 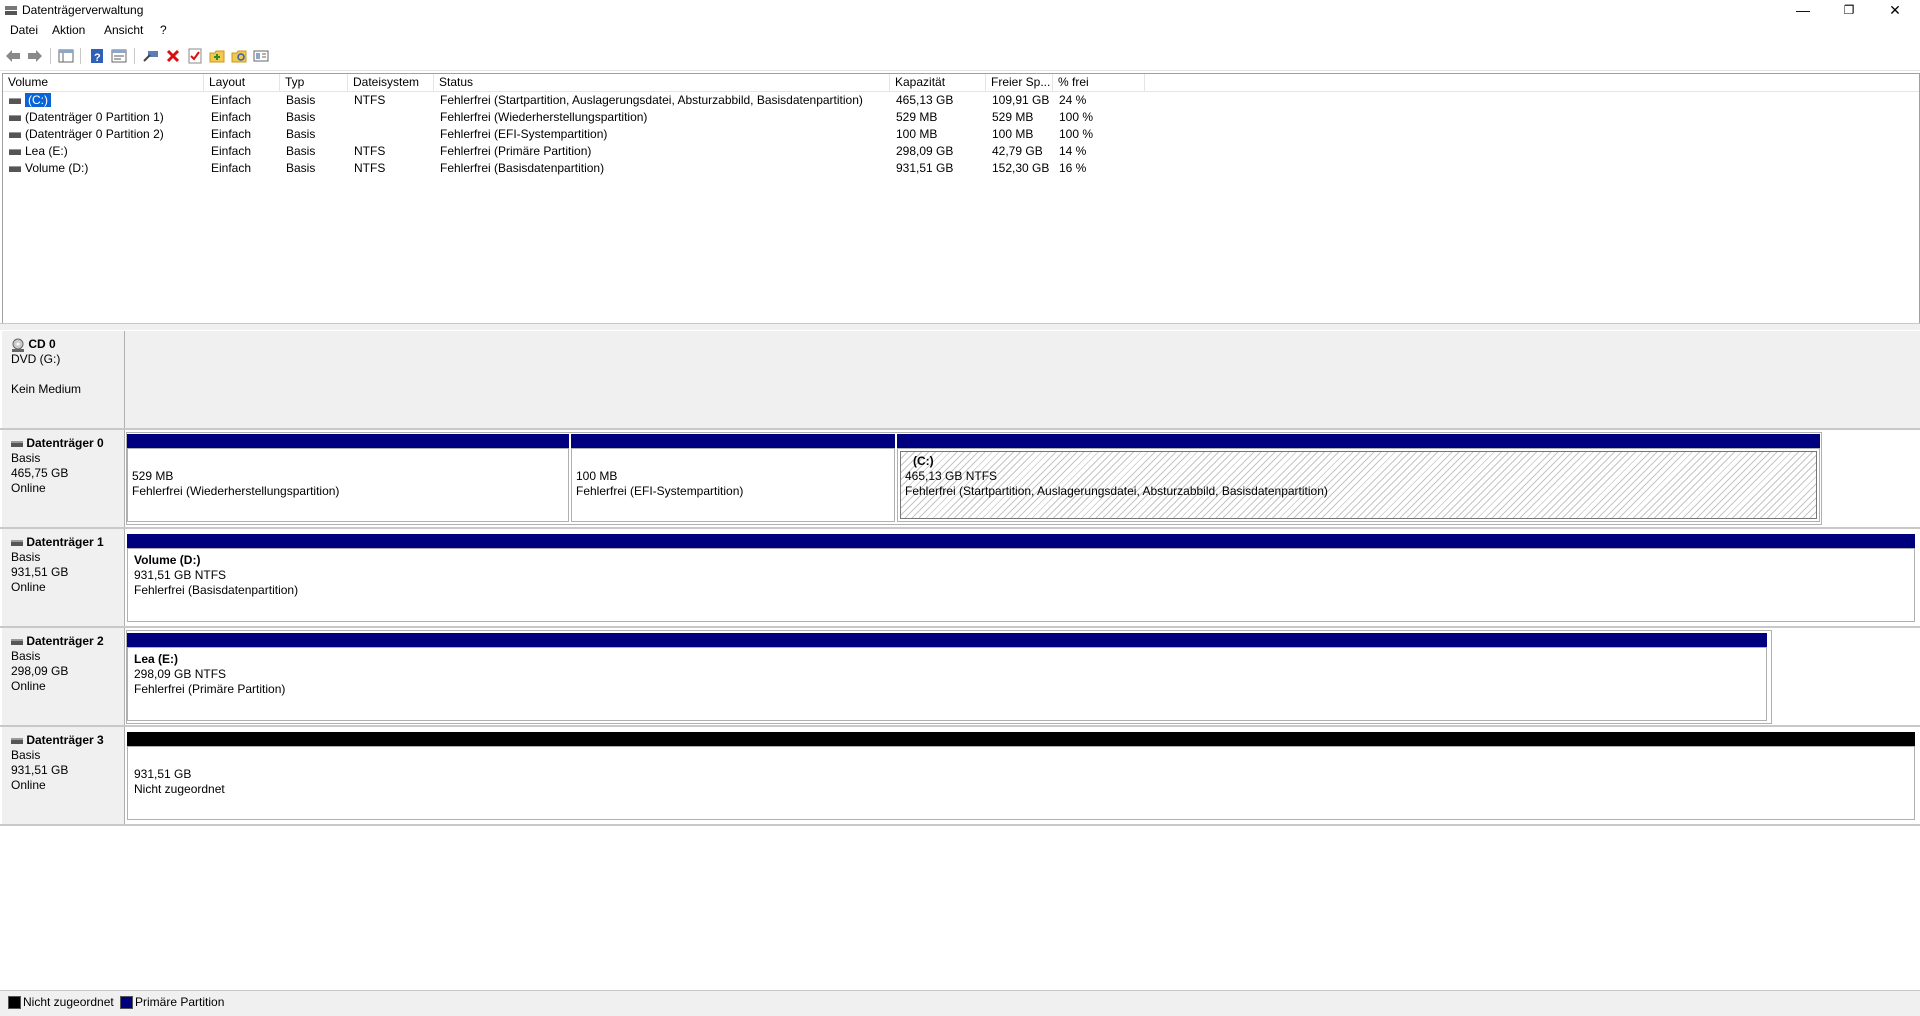 I want to click on disk-name: CD 0, so click(x=42, y=344).